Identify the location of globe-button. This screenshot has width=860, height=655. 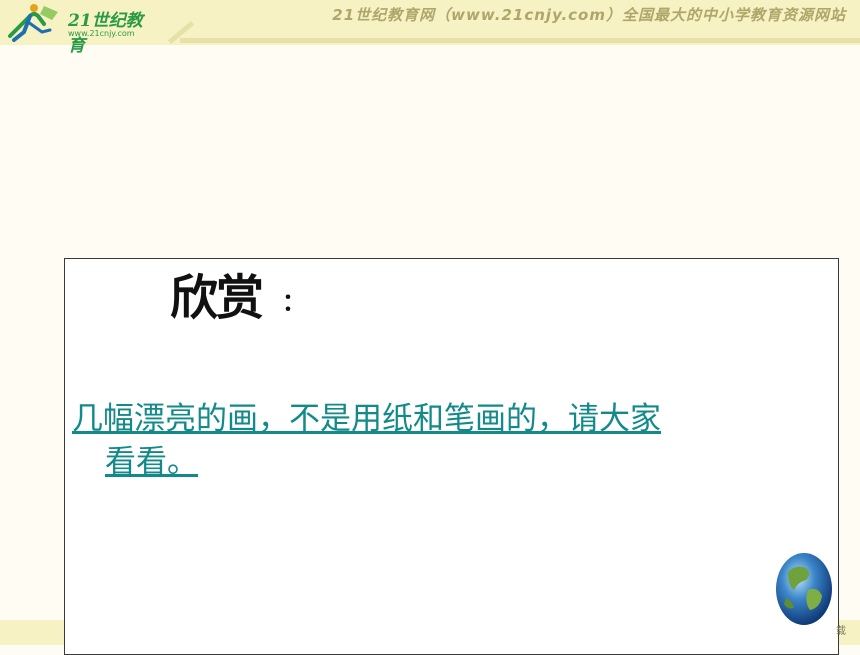
(804, 589).